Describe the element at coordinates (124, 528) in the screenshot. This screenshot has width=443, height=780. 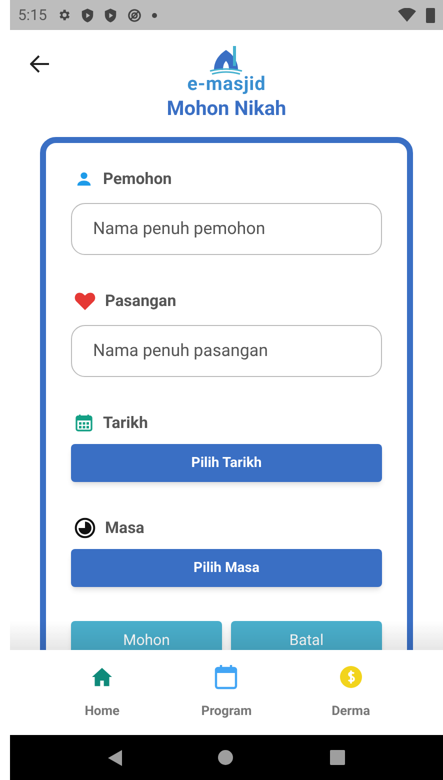
I see `field-label: Masa` at that location.